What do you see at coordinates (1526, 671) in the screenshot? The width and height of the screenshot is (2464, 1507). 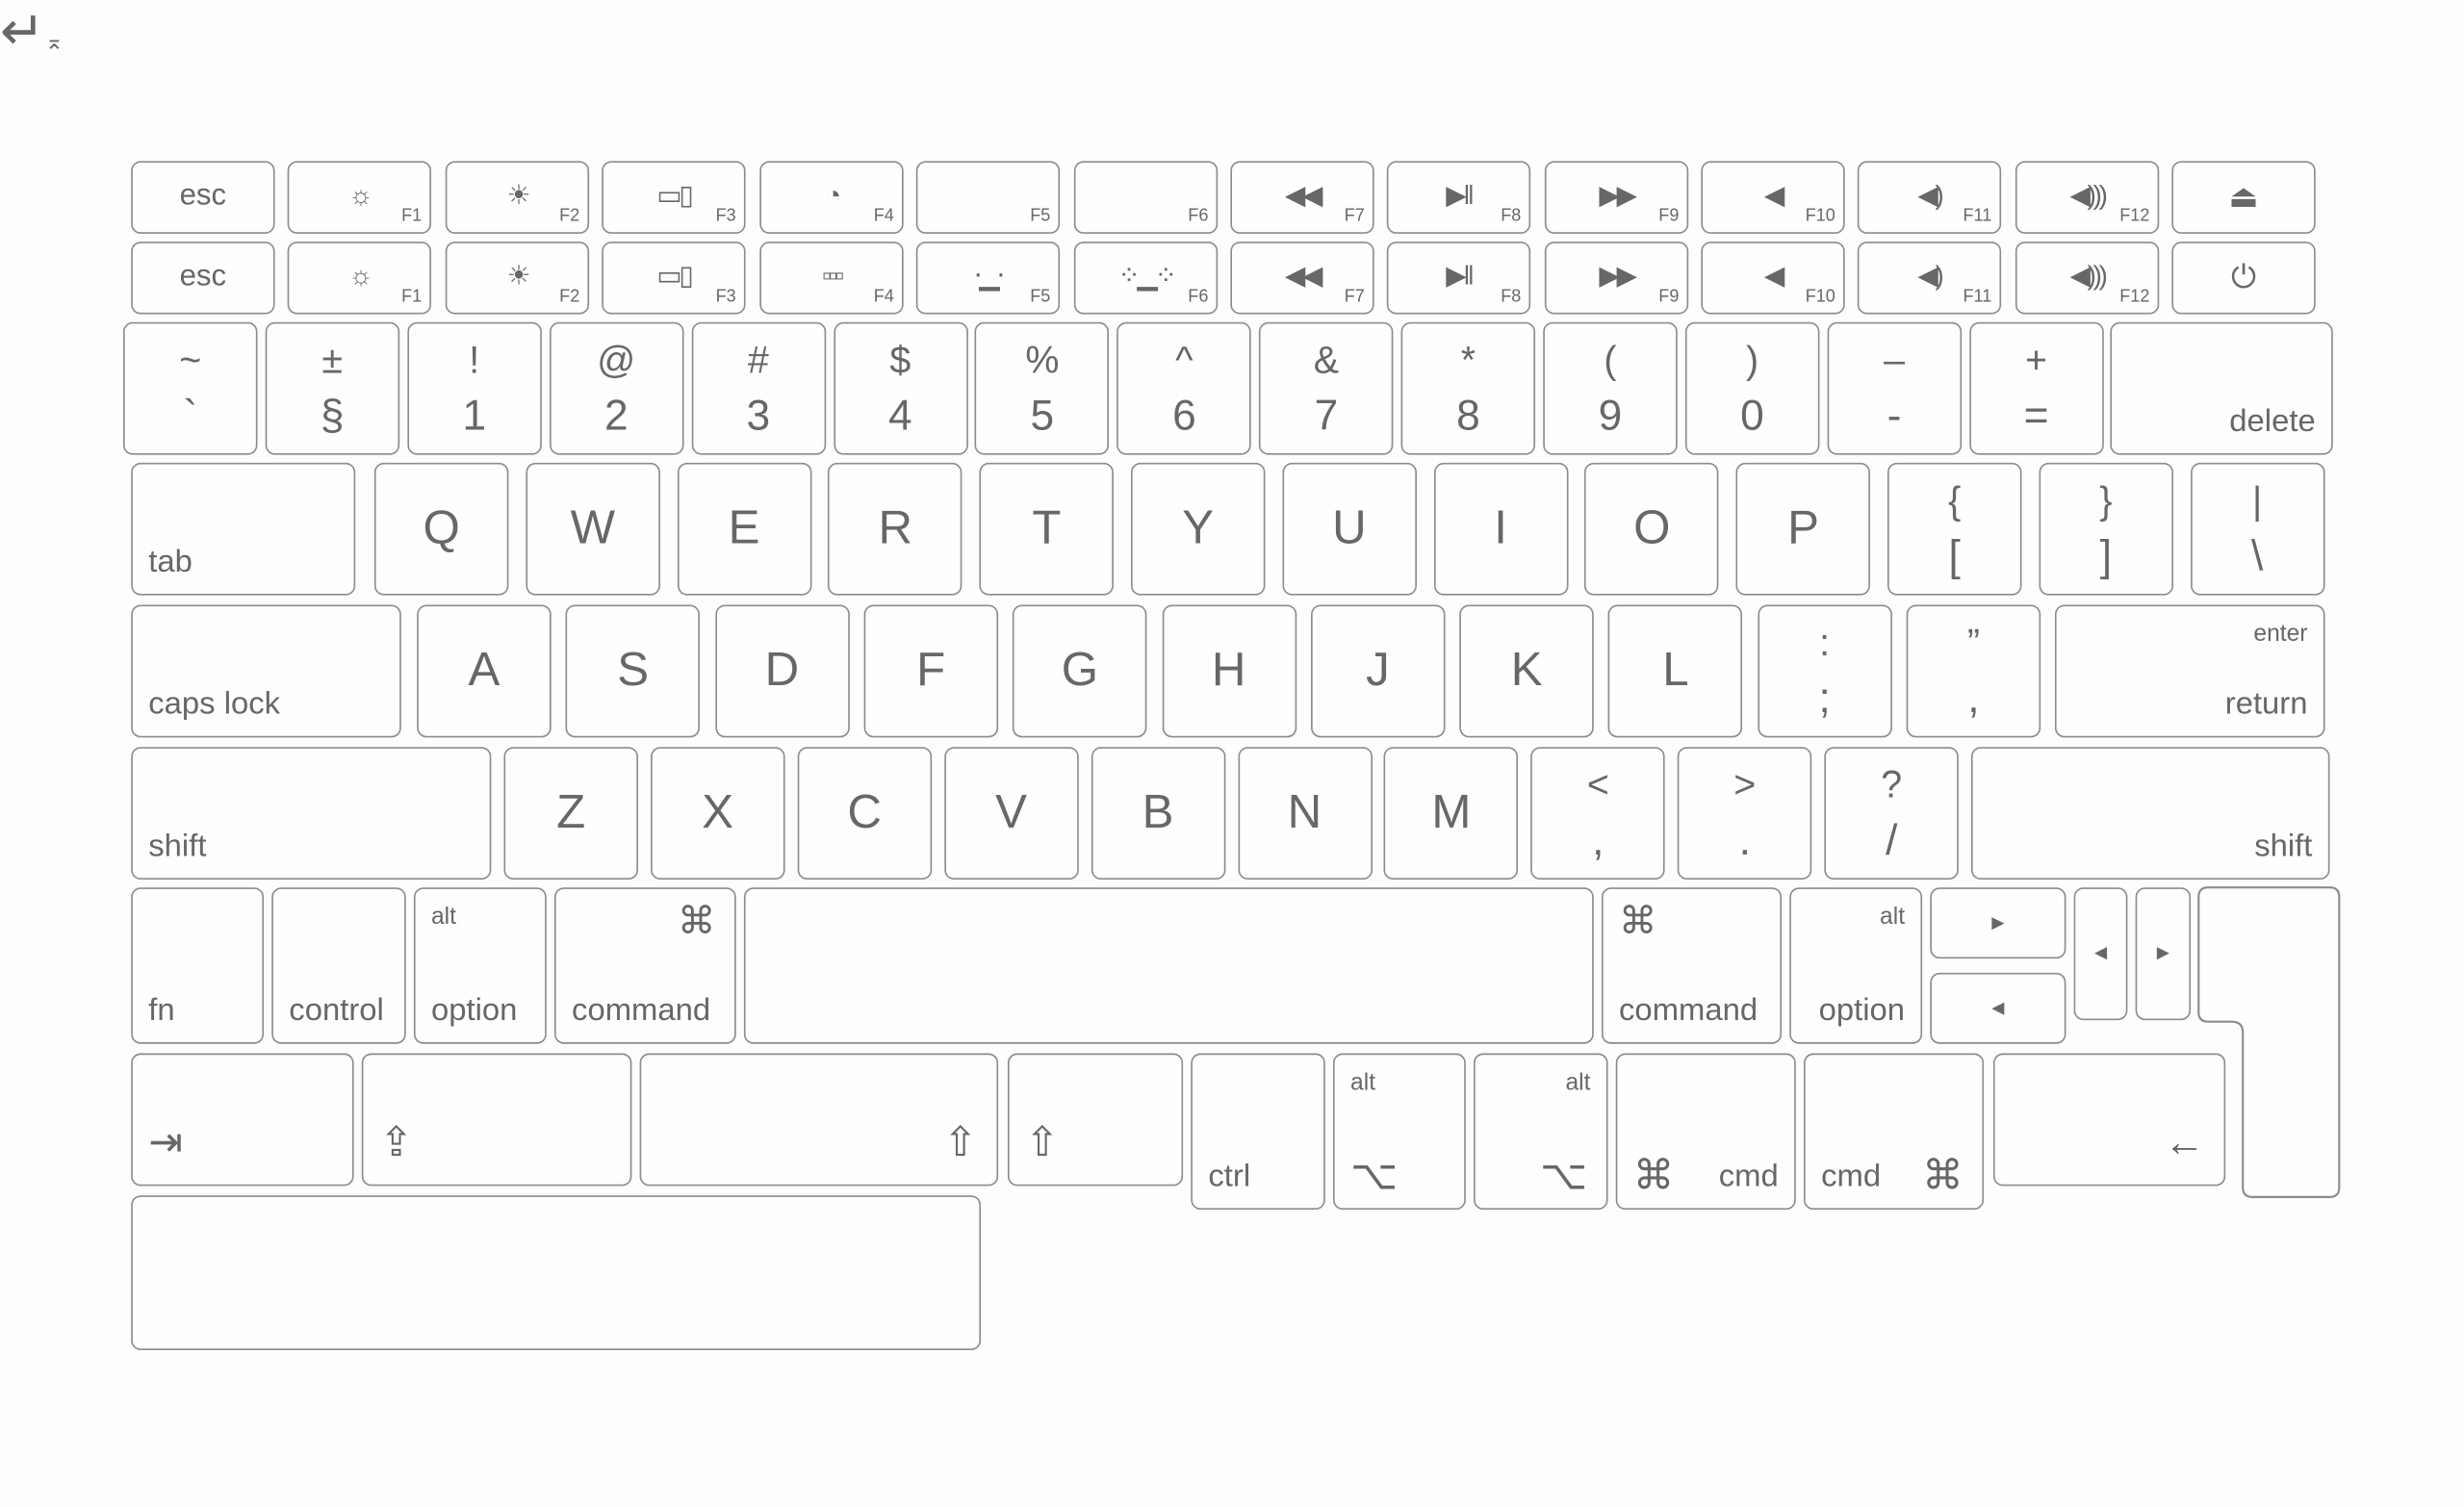 I see `key-k: K` at bounding box center [1526, 671].